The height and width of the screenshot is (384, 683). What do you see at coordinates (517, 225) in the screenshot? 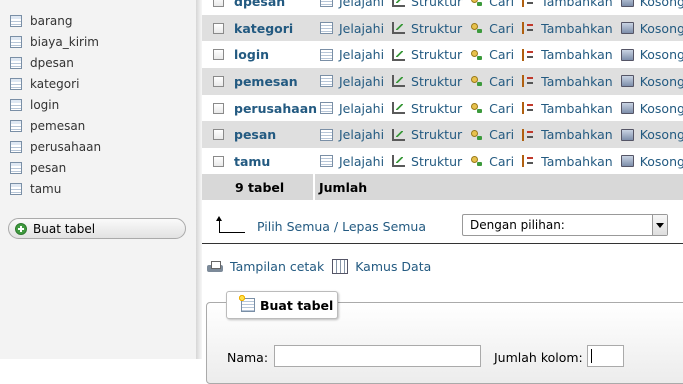
I see `with-selected-value: Dengan pilihan:` at bounding box center [517, 225].